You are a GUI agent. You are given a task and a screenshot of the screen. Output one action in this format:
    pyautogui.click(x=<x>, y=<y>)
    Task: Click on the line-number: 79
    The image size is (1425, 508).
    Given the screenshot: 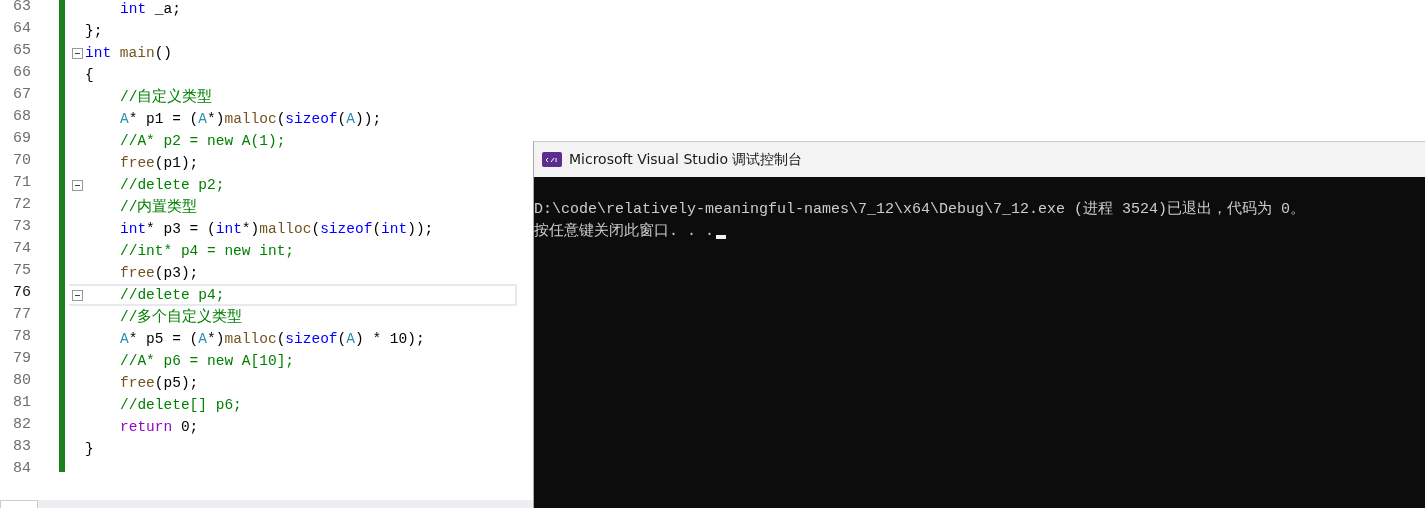 What is the action you would take?
    pyautogui.click(x=21, y=359)
    